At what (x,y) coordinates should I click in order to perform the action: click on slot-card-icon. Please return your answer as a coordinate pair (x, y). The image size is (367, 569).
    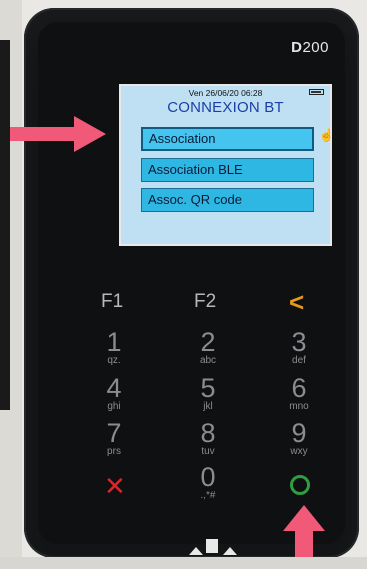
    Looking at the image, I should click on (212, 546).